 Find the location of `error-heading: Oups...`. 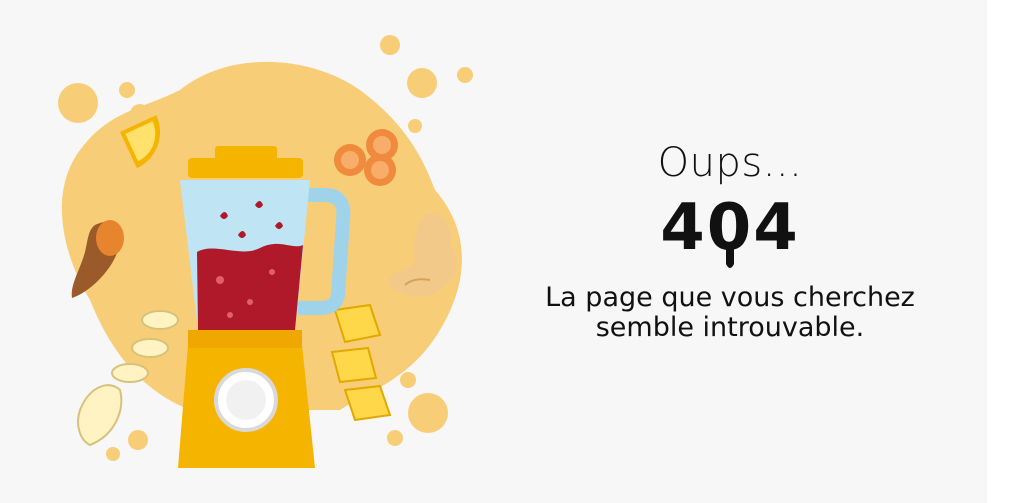

error-heading: Oups... is located at coordinates (730, 163).